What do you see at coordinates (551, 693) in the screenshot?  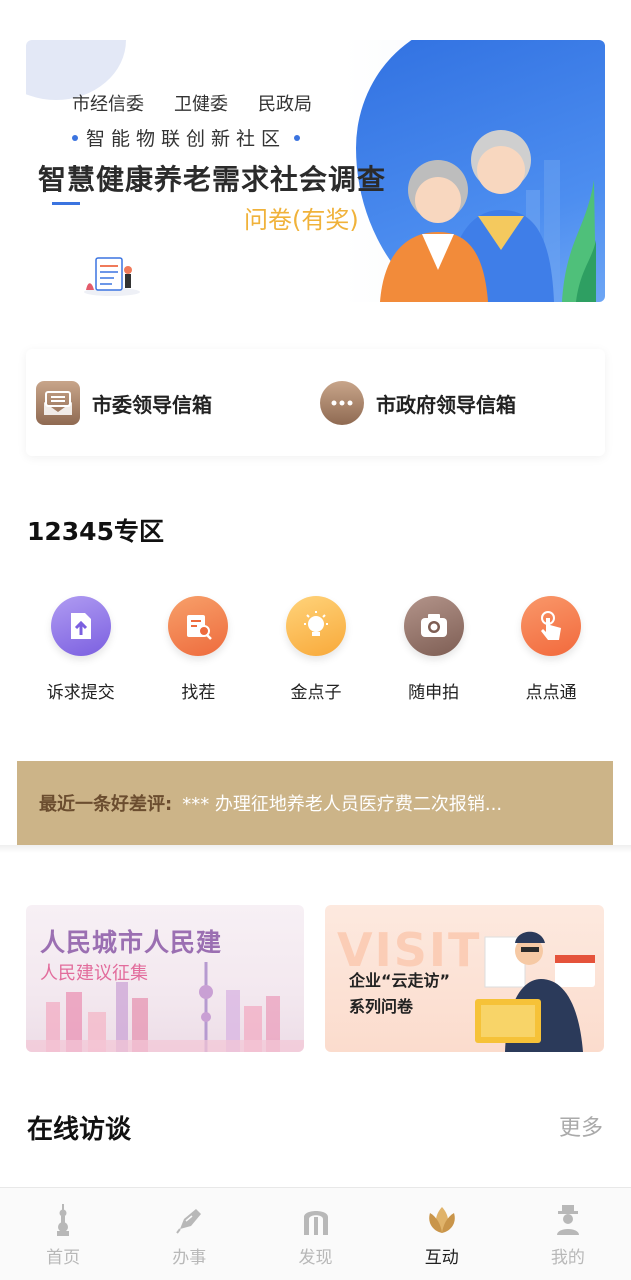 I see `service-label: 点点通` at bounding box center [551, 693].